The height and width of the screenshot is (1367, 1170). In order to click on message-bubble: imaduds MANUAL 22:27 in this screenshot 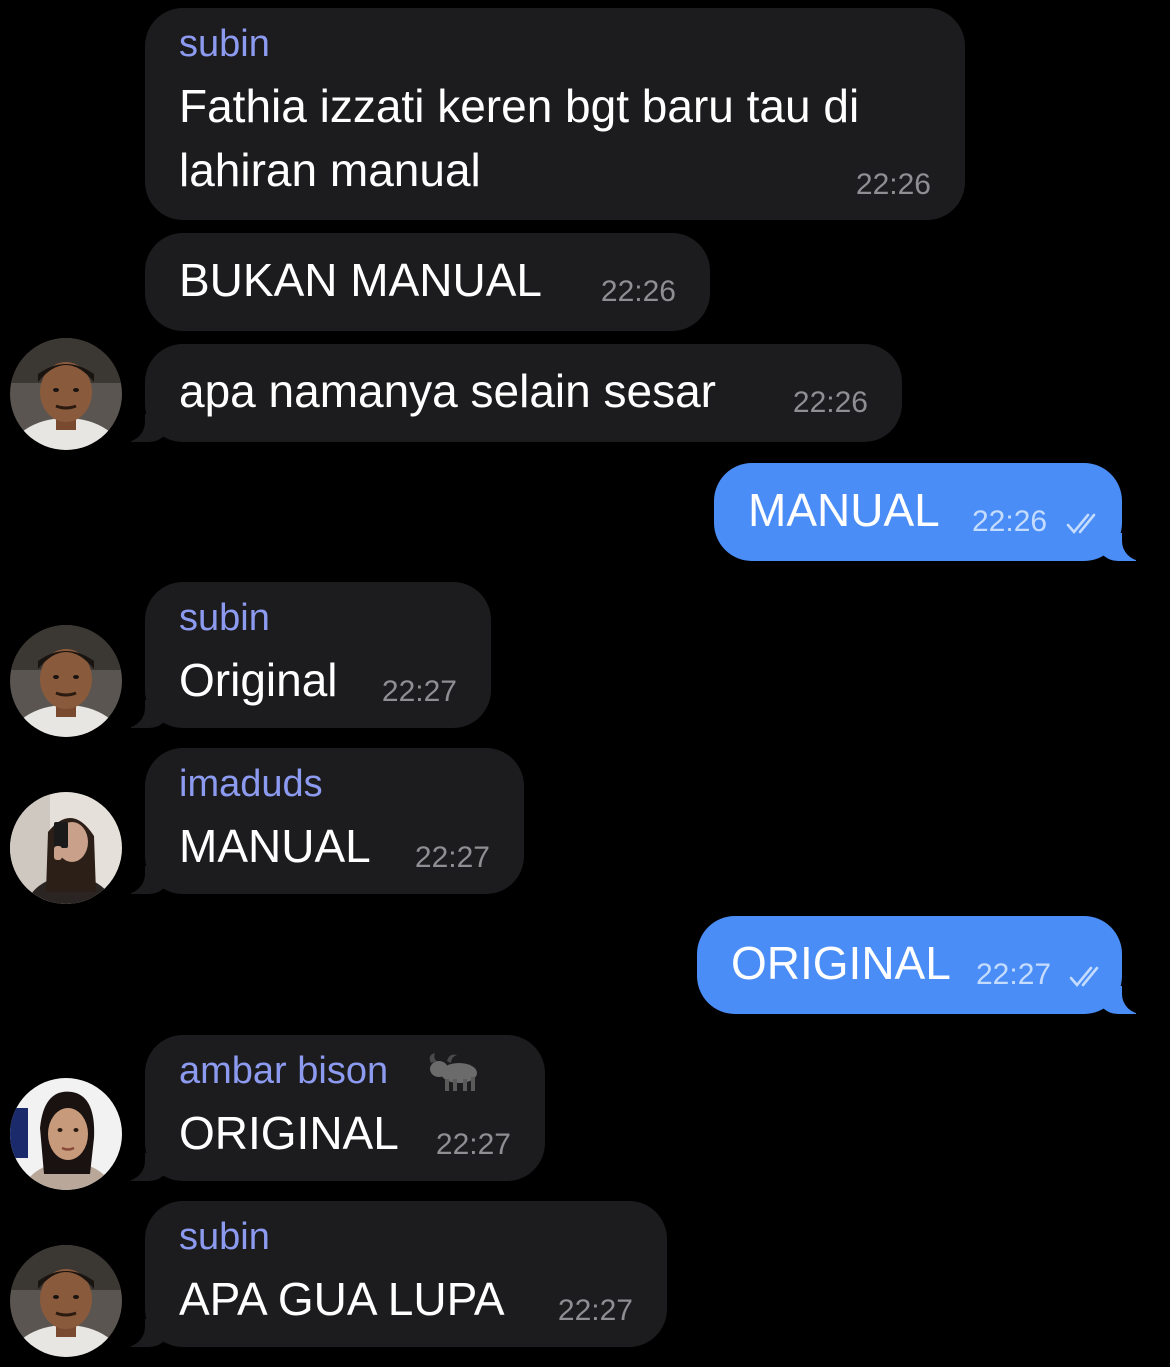, I will do `click(317, 821)`.